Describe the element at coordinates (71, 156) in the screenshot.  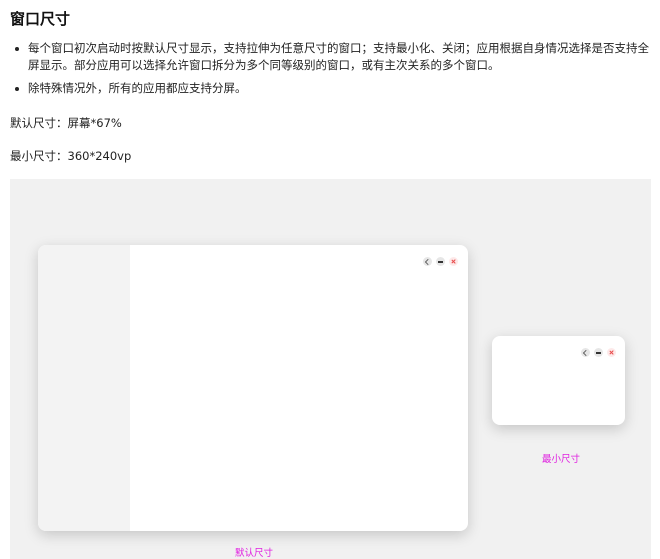
I see `min-size-text: 最小尺寸：360*240vp` at that location.